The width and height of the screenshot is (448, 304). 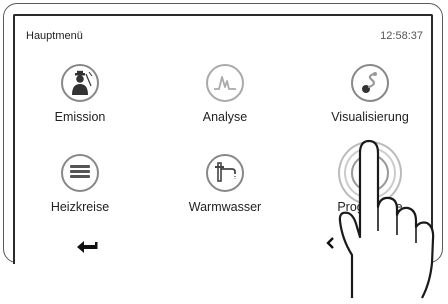 I want to click on clock-time: 12:58:37, so click(x=401, y=36).